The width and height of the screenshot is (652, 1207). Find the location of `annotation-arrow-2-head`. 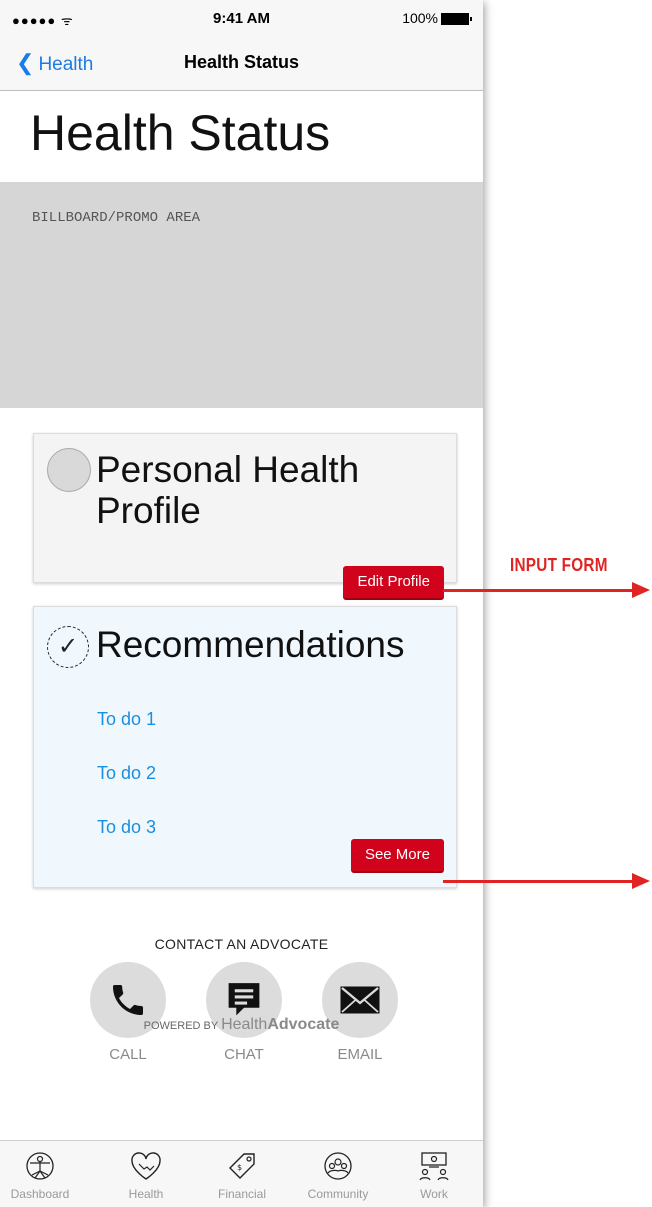

annotation-arrow-2-head is located at coordinates (641, 881).